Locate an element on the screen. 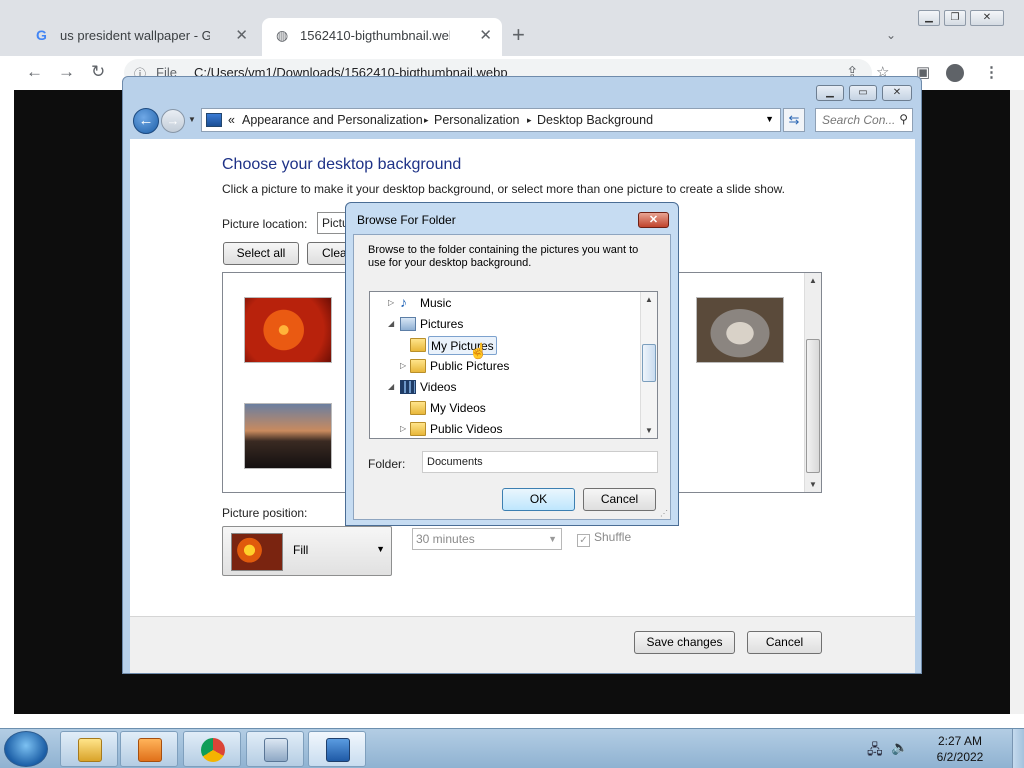 Image resolution: width=1024 pixels, height=768 pixels. tree-item-label: Videos is located at coordinates (438, 387).